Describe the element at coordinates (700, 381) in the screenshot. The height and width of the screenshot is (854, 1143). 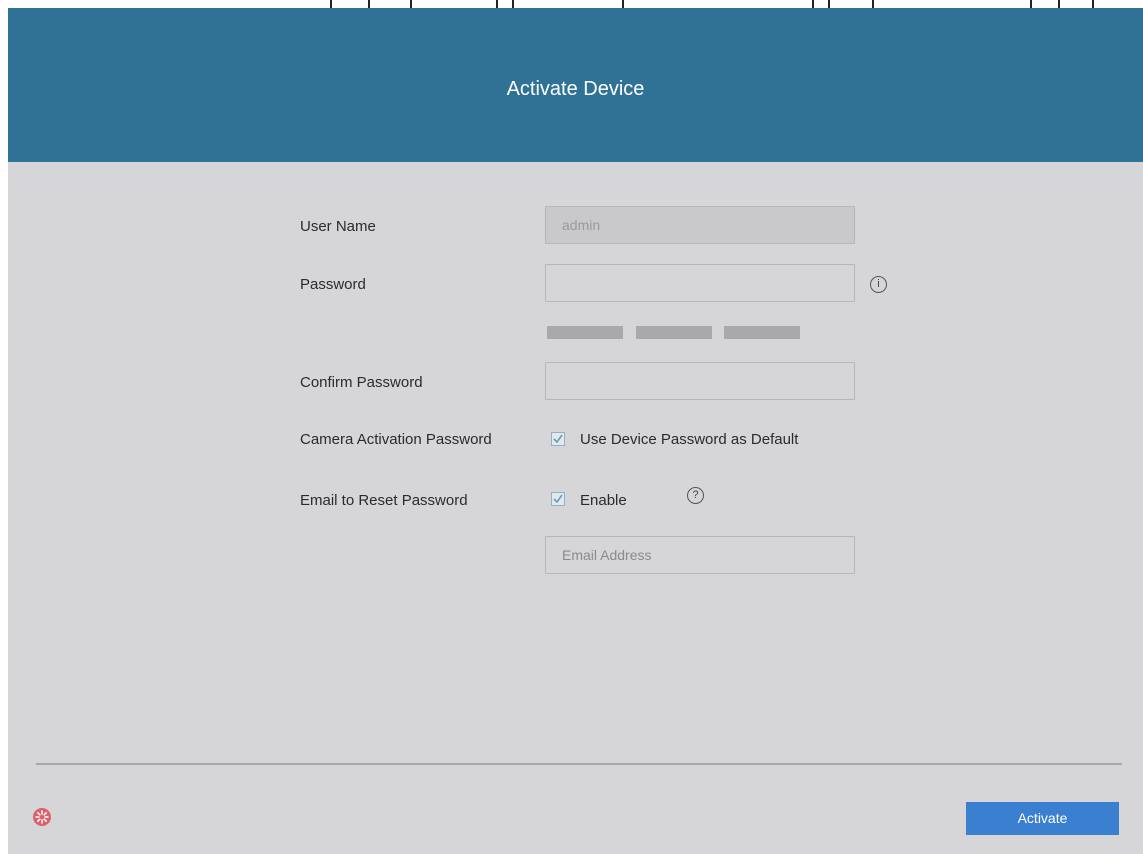
I see `confirm-password-field` at that location.